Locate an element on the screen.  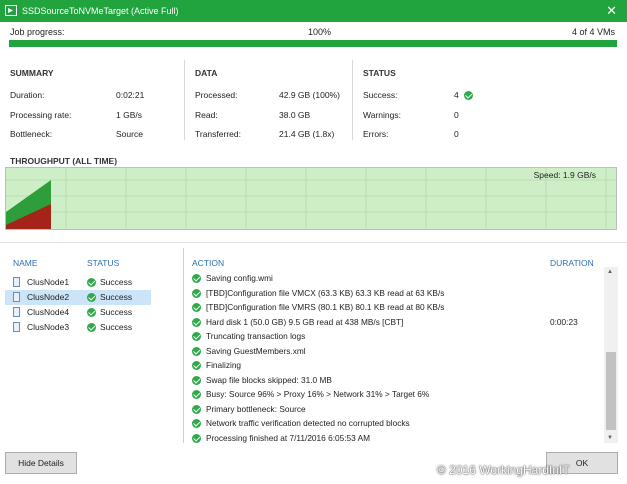
vm-row: ClusNode2 Success is located at coordinates (78, 297).